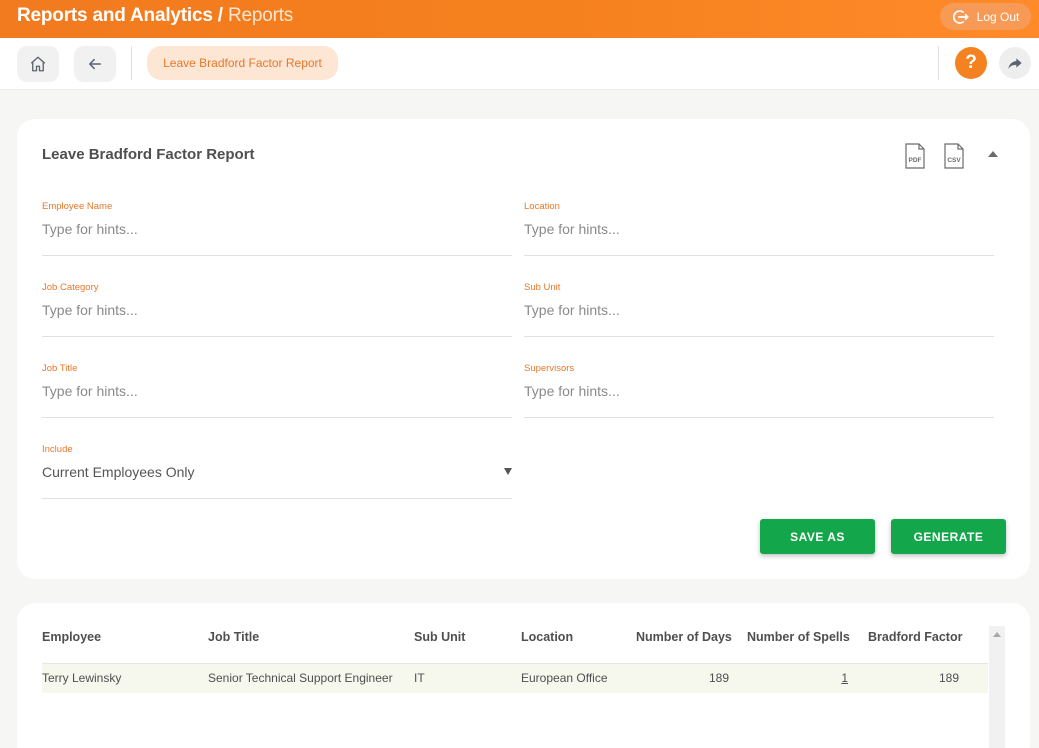  Describe the element at coordinates (72, 637) in the screenshot. I see `column-header-employee: Employee` at that location.